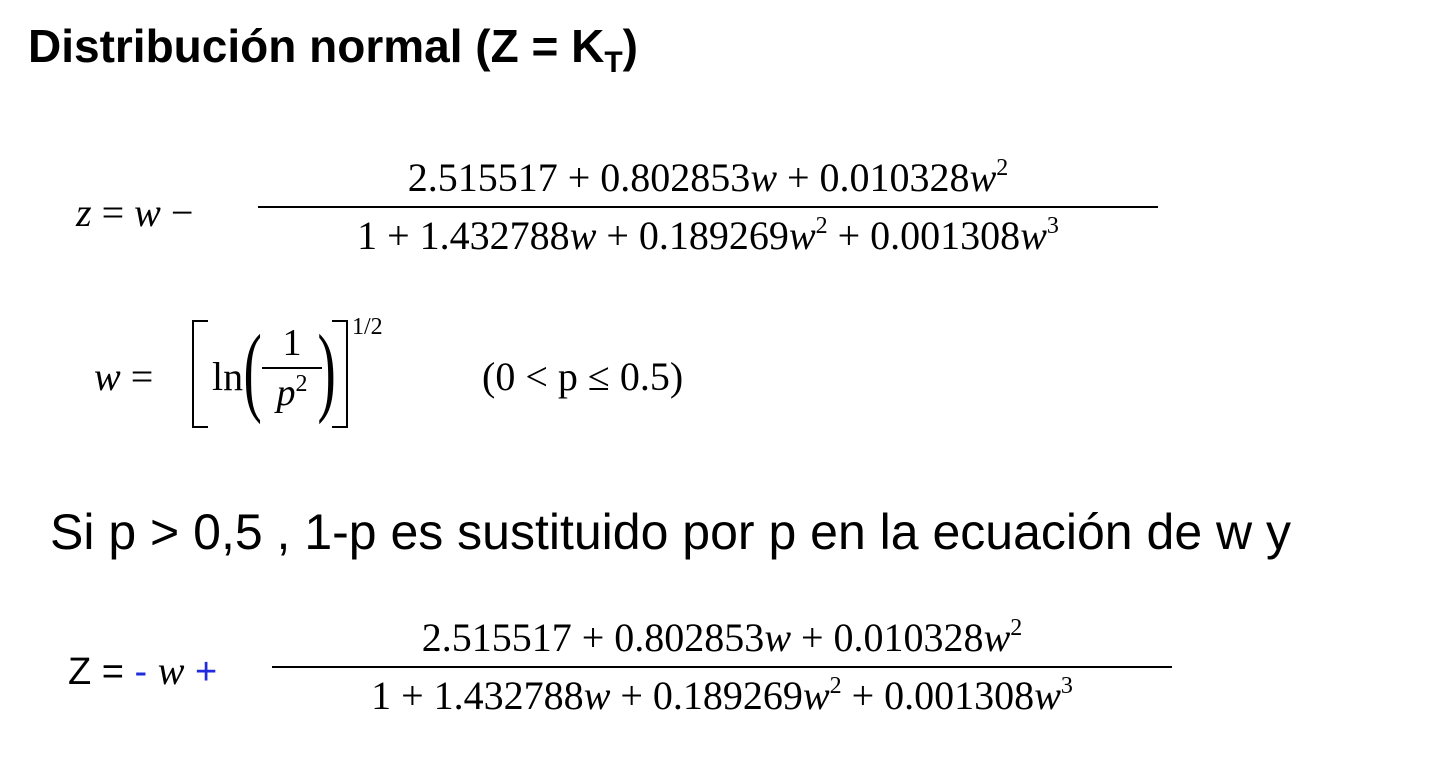 The image size is (1439, 767). What do you see at coordinates (821, 226) in the screenshot?
I see `eq1-den-exp2: 2` at bounding box center [821, 226].